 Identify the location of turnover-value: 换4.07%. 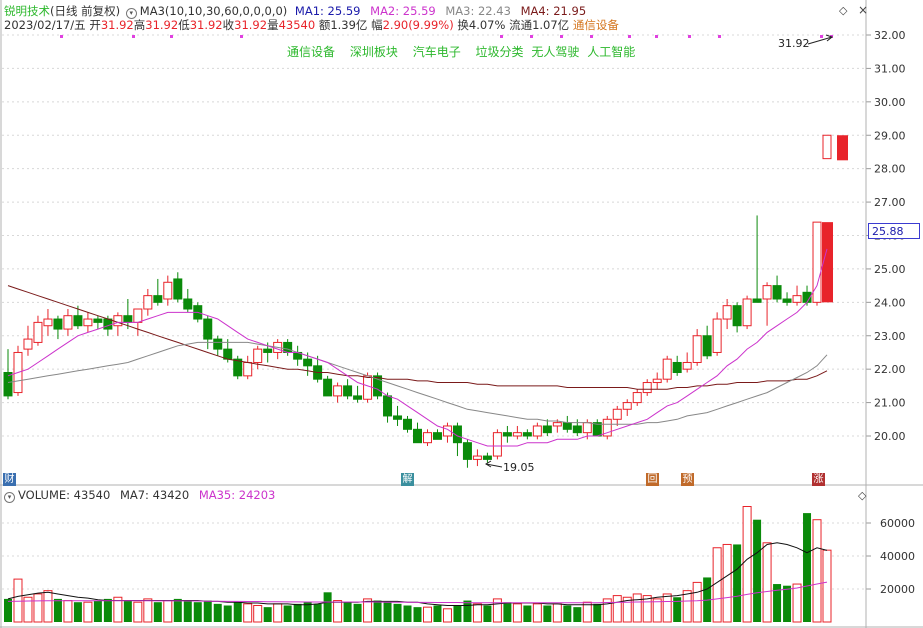
(481, 25).